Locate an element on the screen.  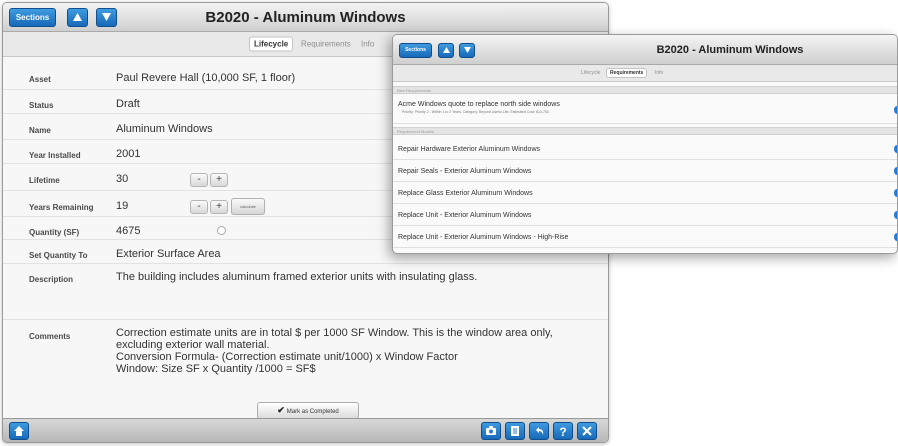
home-icon is located at coordinates (19, 431).